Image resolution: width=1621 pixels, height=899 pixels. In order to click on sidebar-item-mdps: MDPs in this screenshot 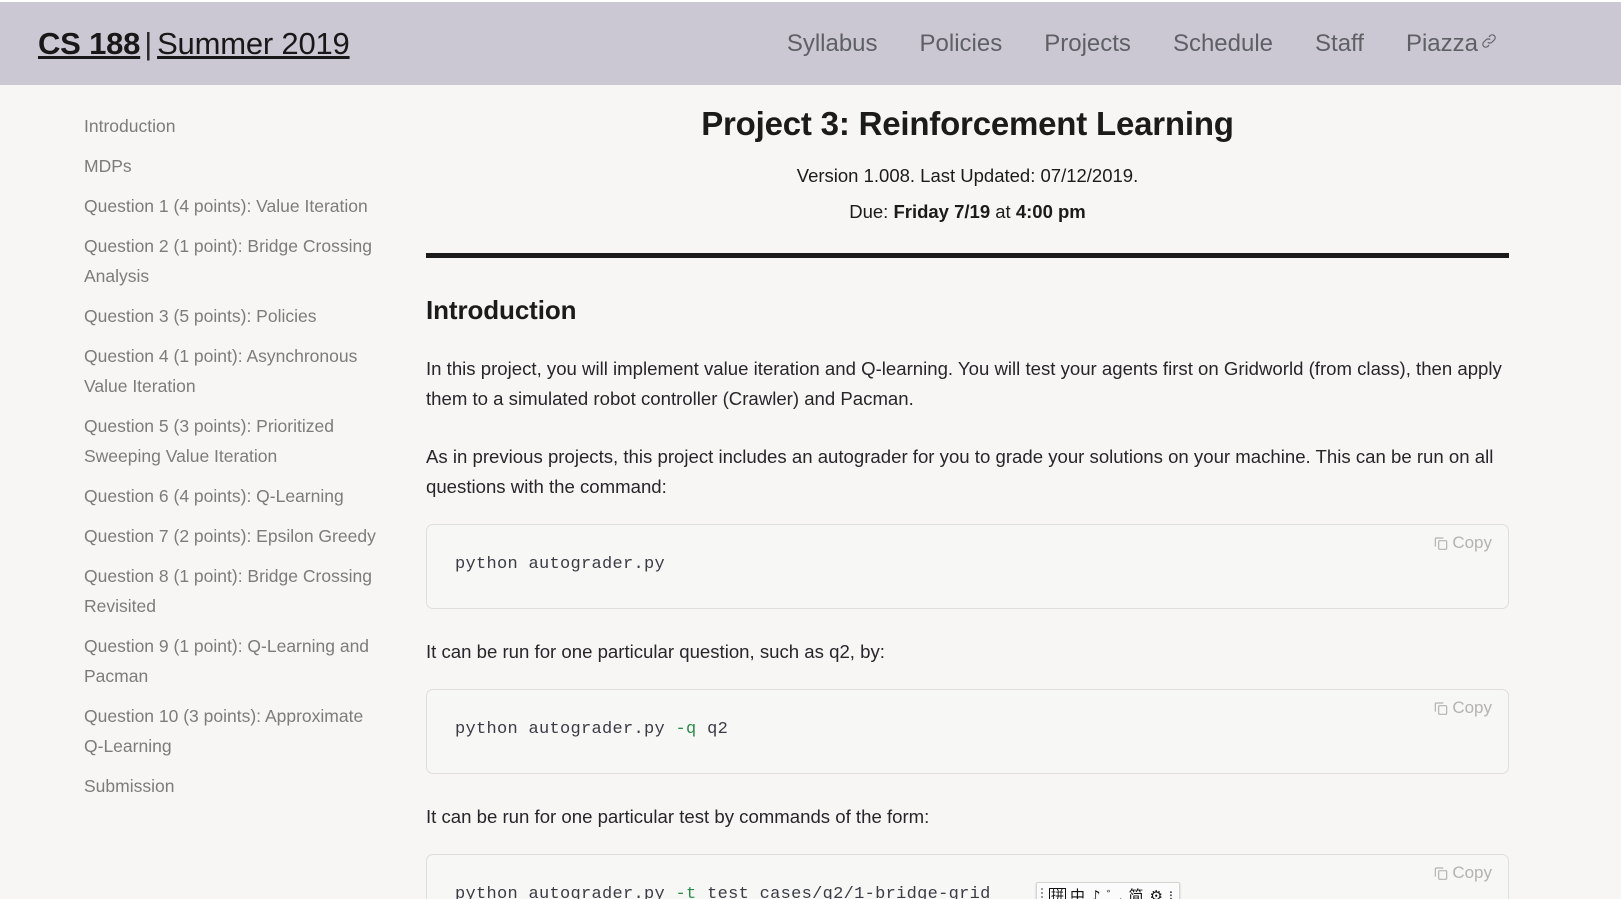, I will do `click(234, 166)`.